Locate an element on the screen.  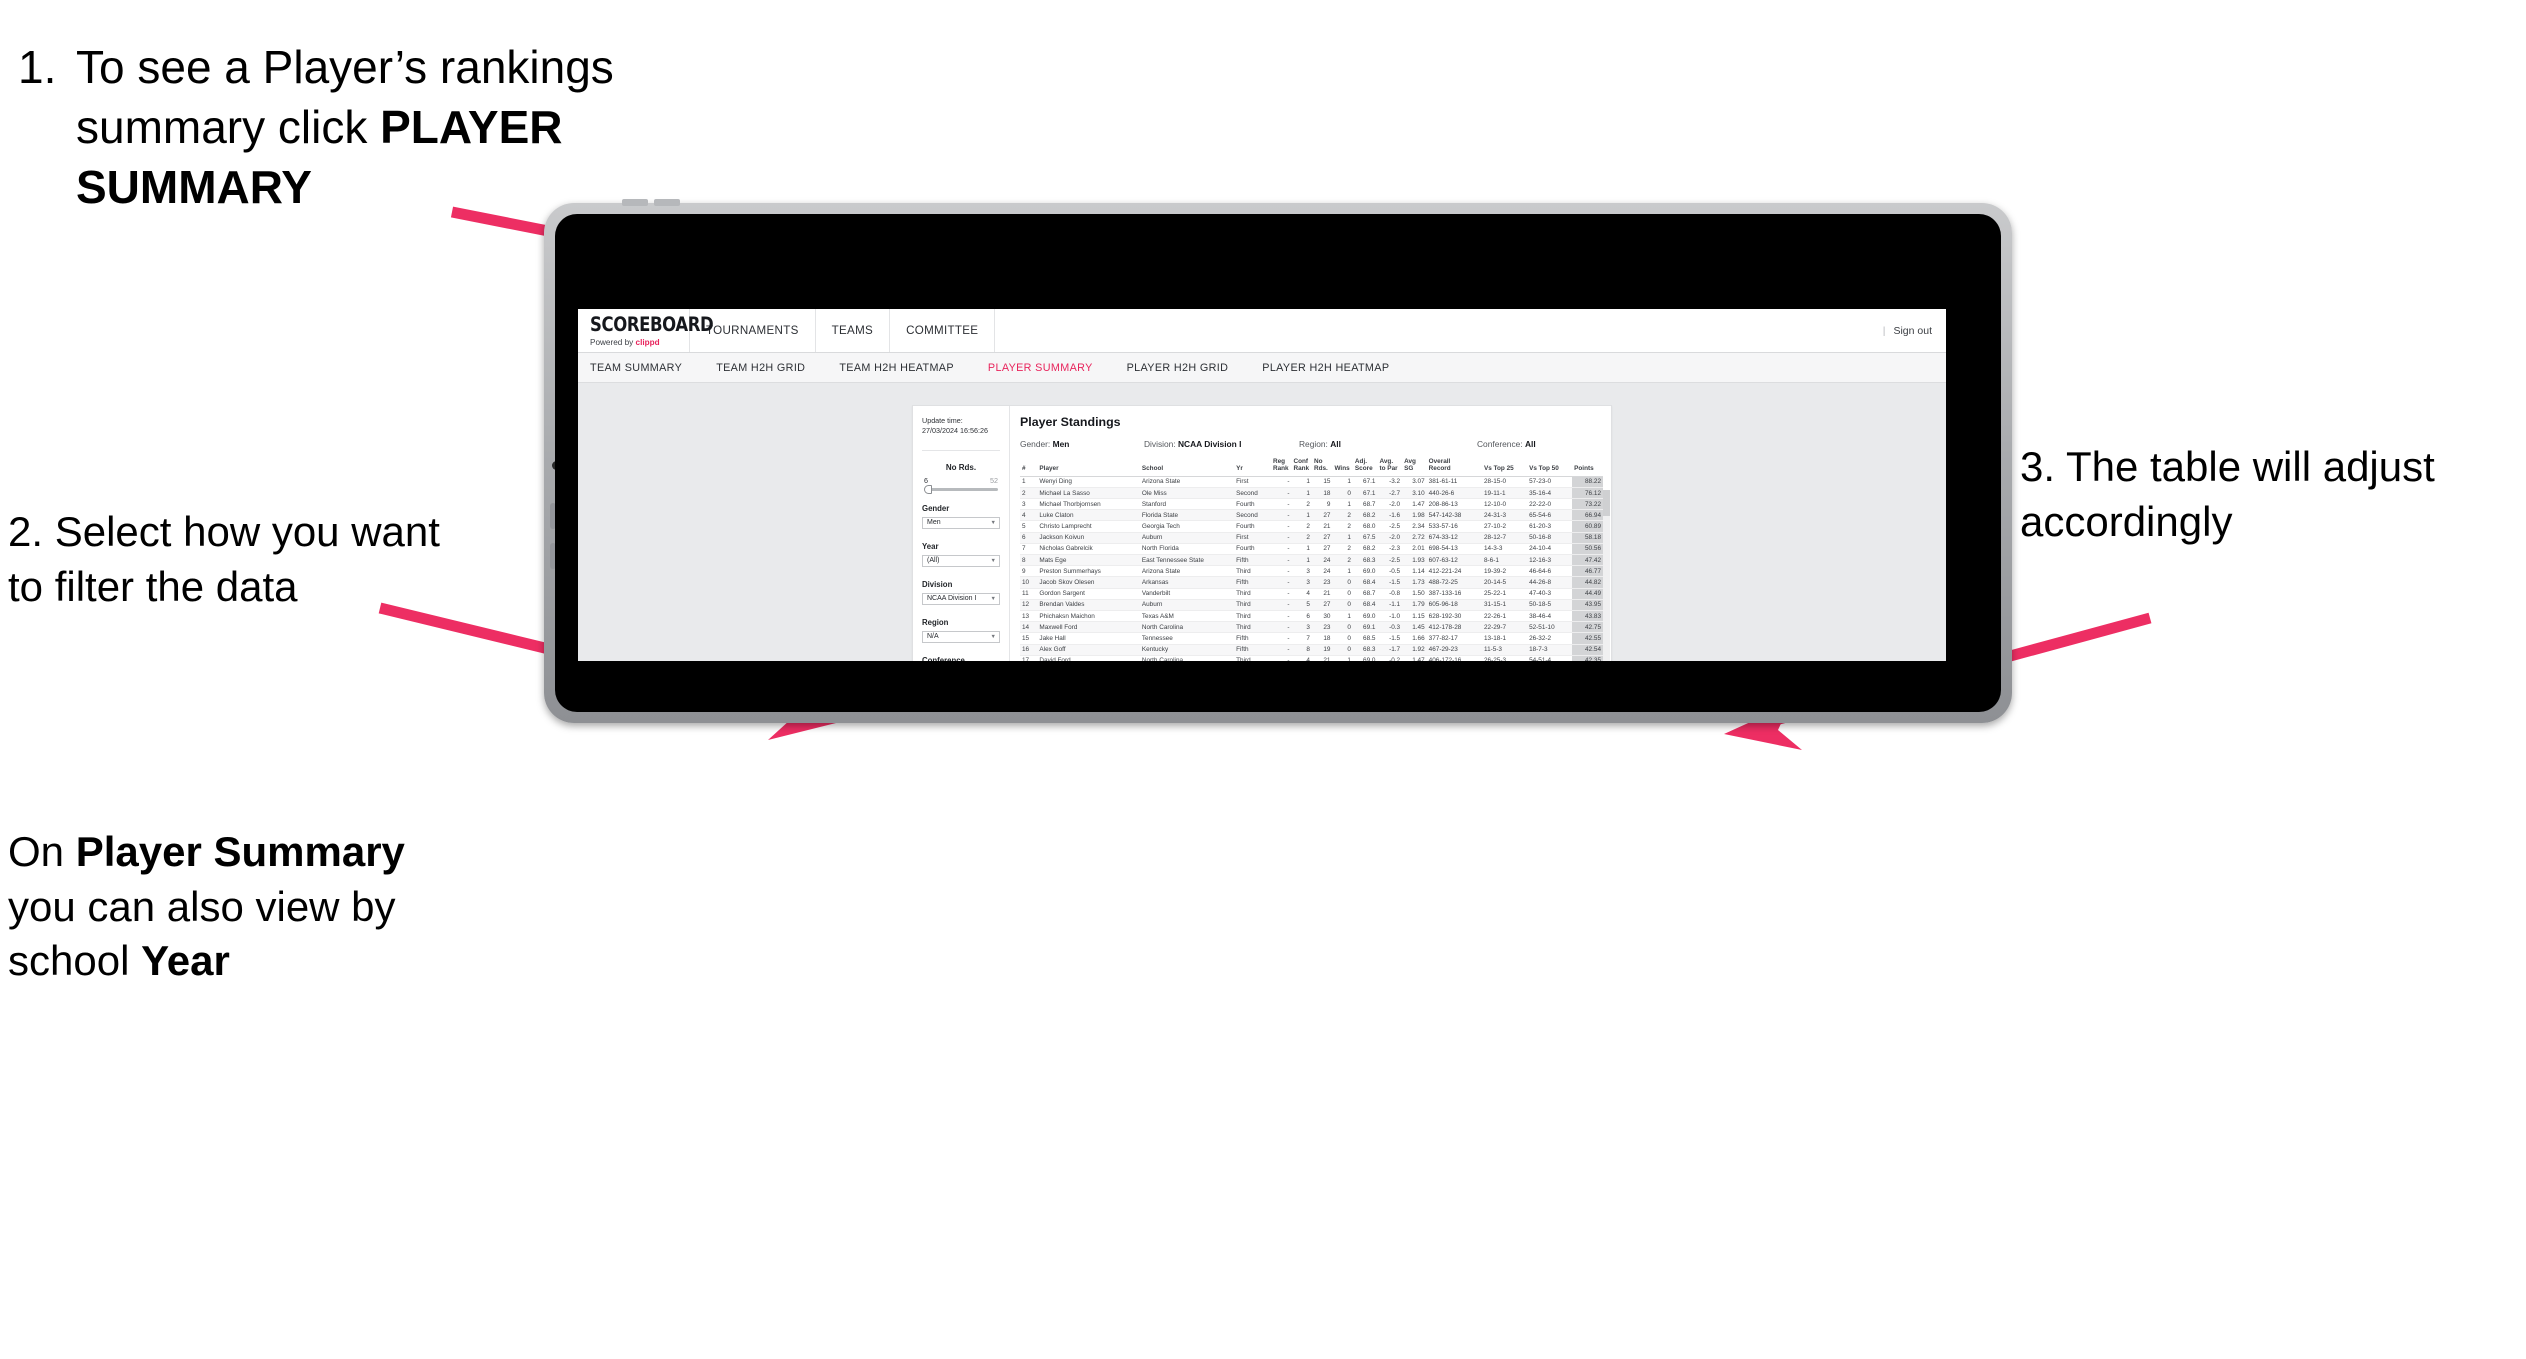
cell-overall-record: 406-172-16 is located at coordinates (1454, 658).